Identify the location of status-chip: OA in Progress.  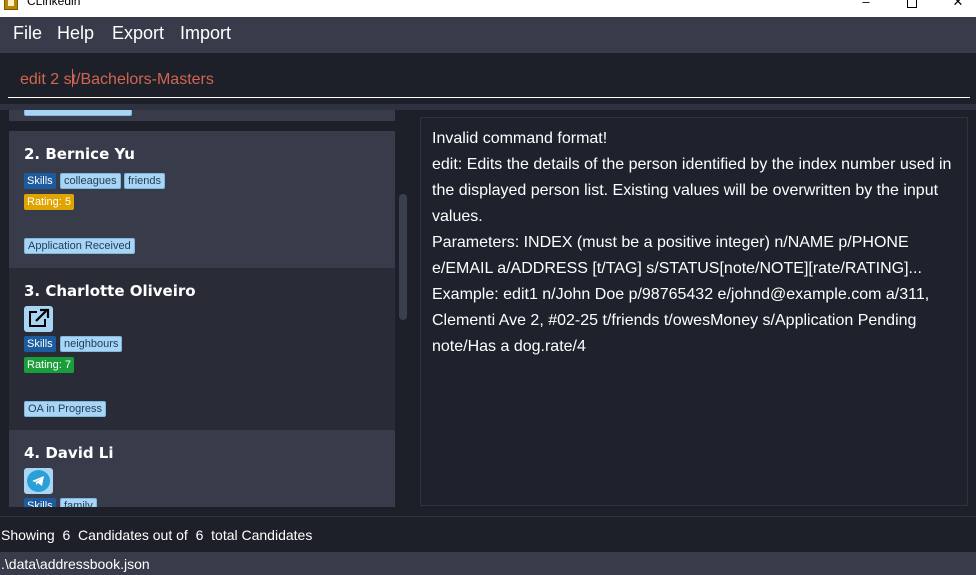
(65, 409).